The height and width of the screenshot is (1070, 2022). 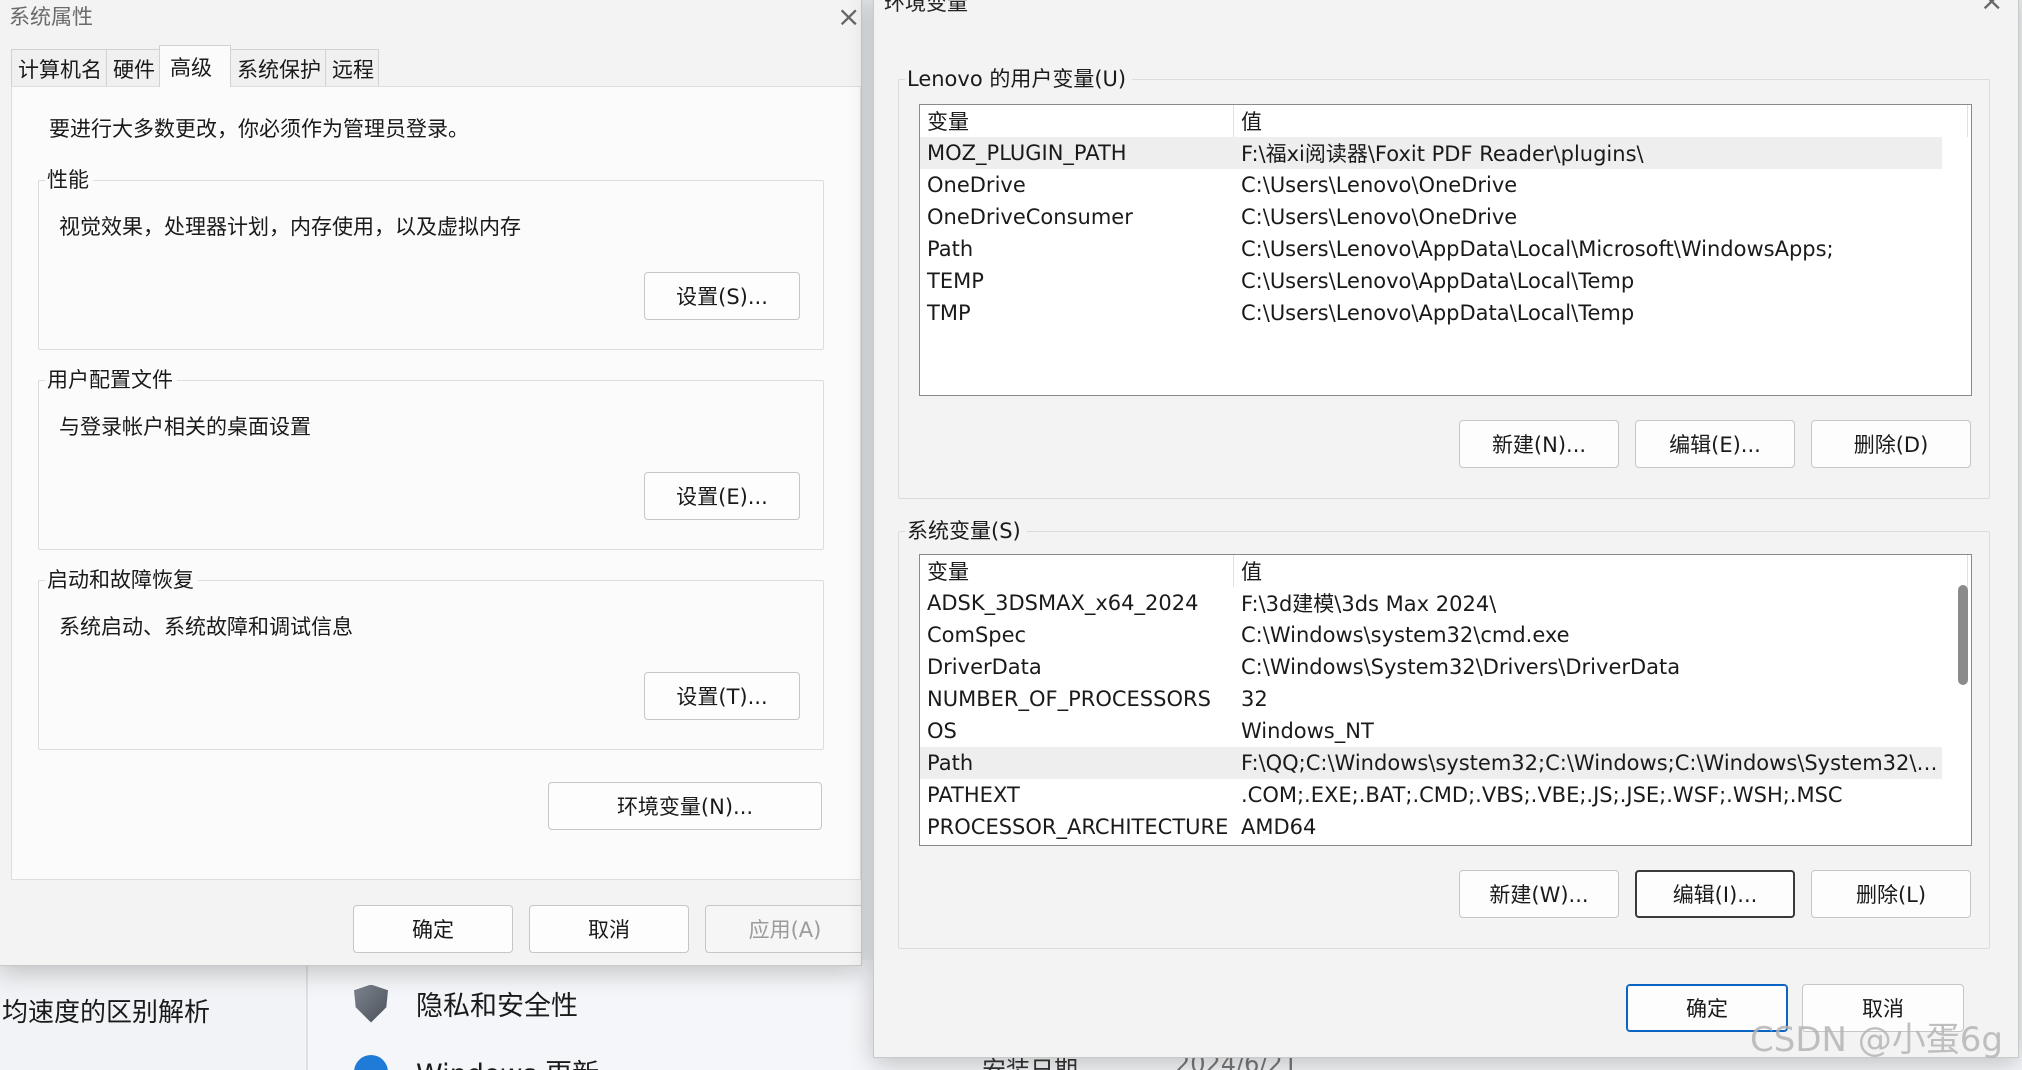 What do you see at coordinates (1963, 635) in the screenshot?
I see `scrollbar-thumb` at bounding box center [1963, 635].